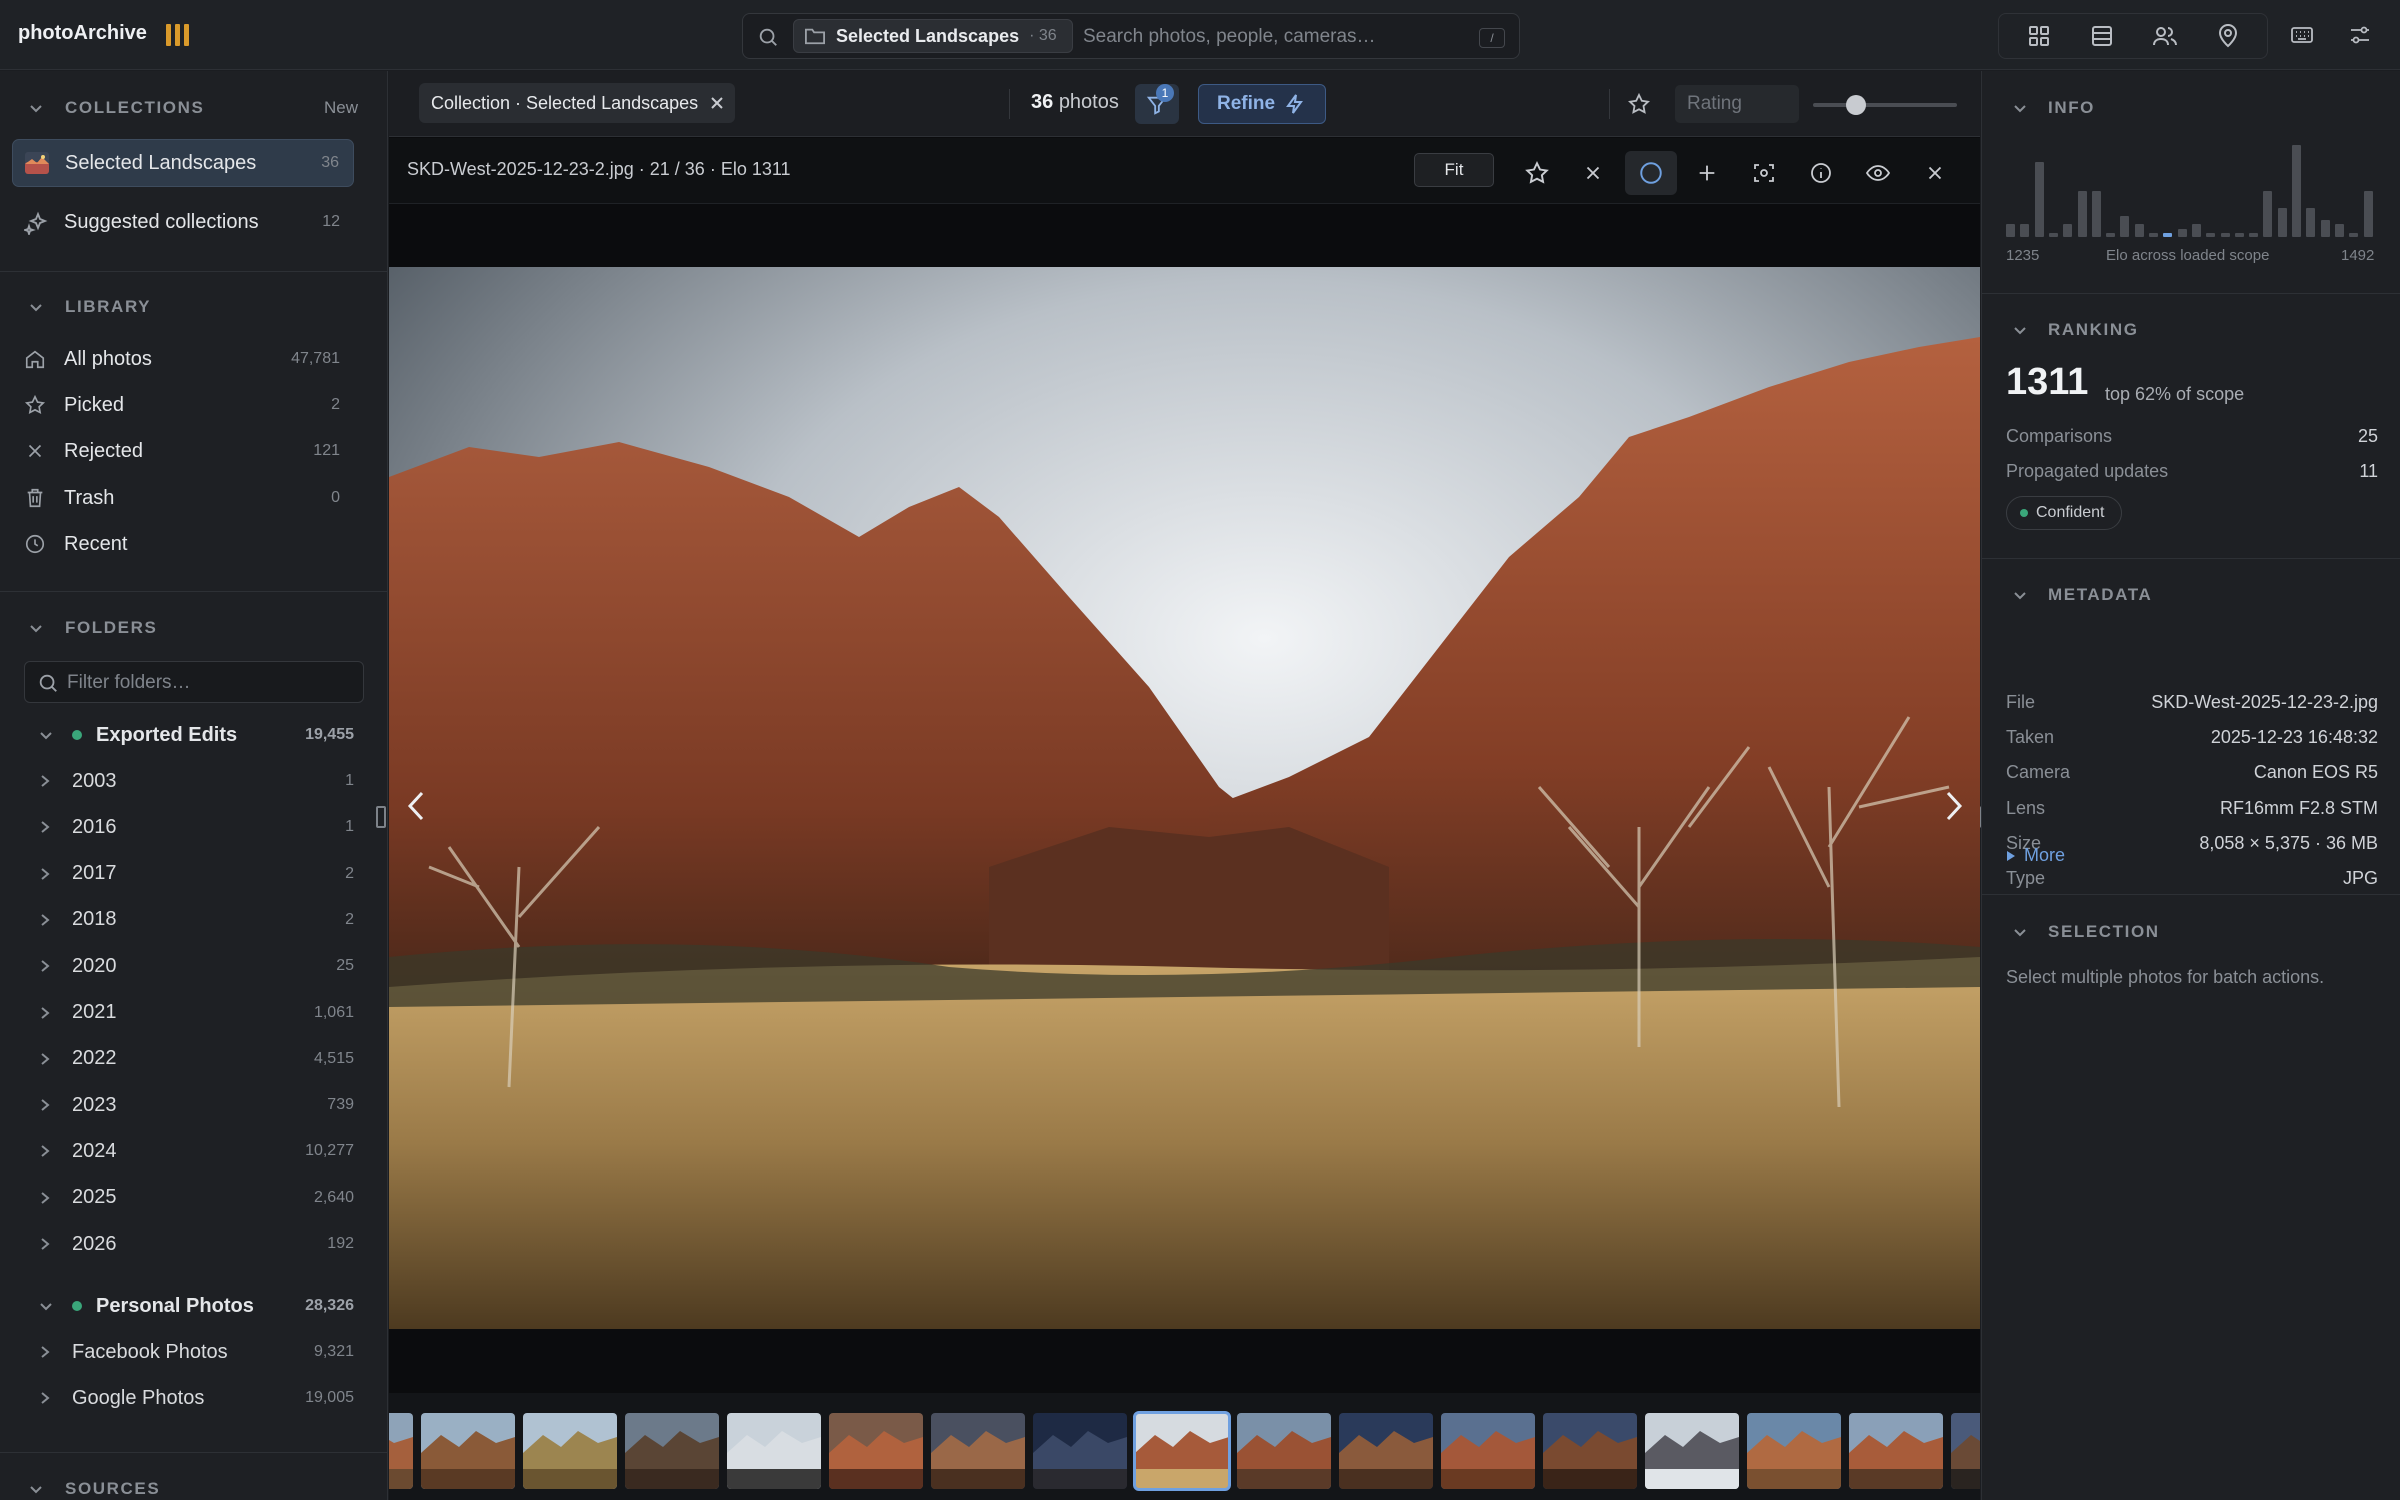 Image resolution: width=2400 pixels, height=1500 pixels. I want to click on nav-item-label: Suggested collections, so click(161, 221).